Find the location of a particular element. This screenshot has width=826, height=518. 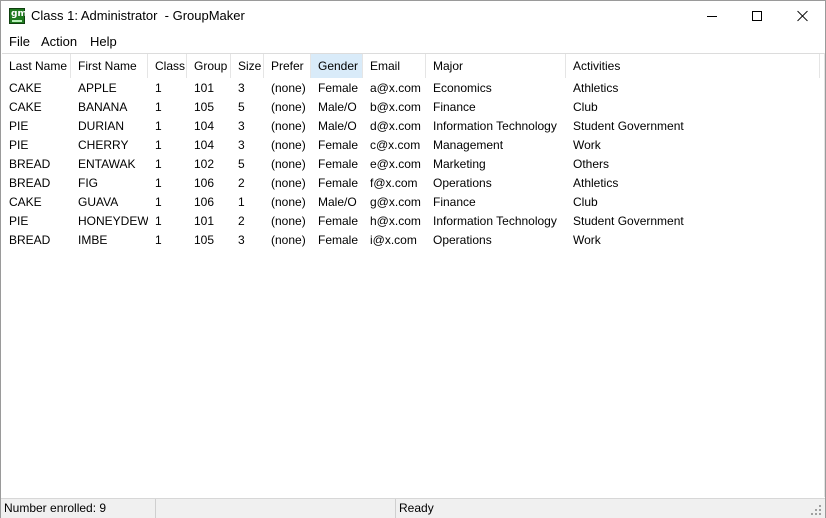

cell-major: Operations is located at coordinates (462, 183).